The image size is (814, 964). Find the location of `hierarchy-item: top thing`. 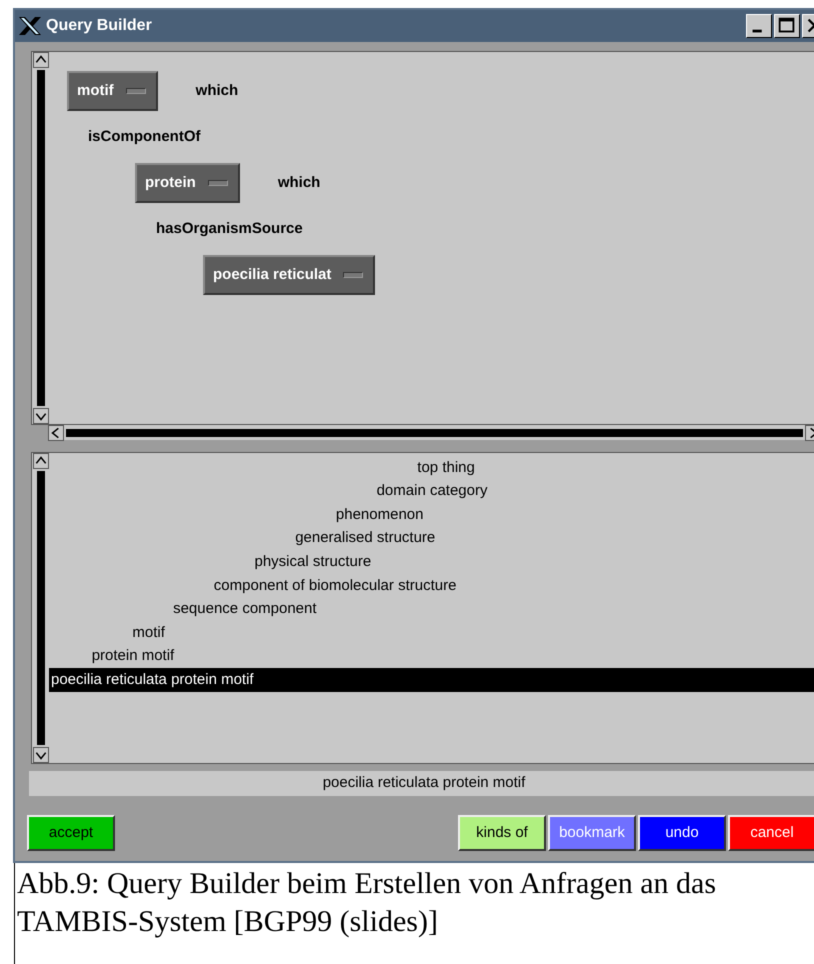

hierarchy-item: top thing is located at coordinates (431, 468).